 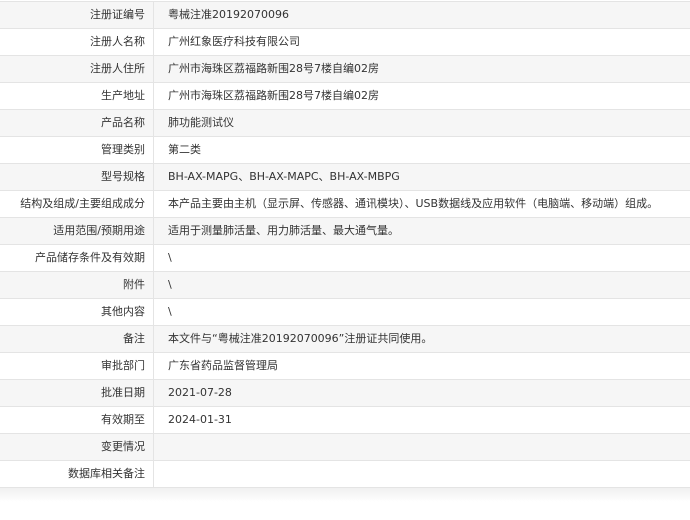 What do you see at coordinates (345, 312) in the screenshot?
I see `table-row: 其他内容 \` at bounding box center [345, 312].